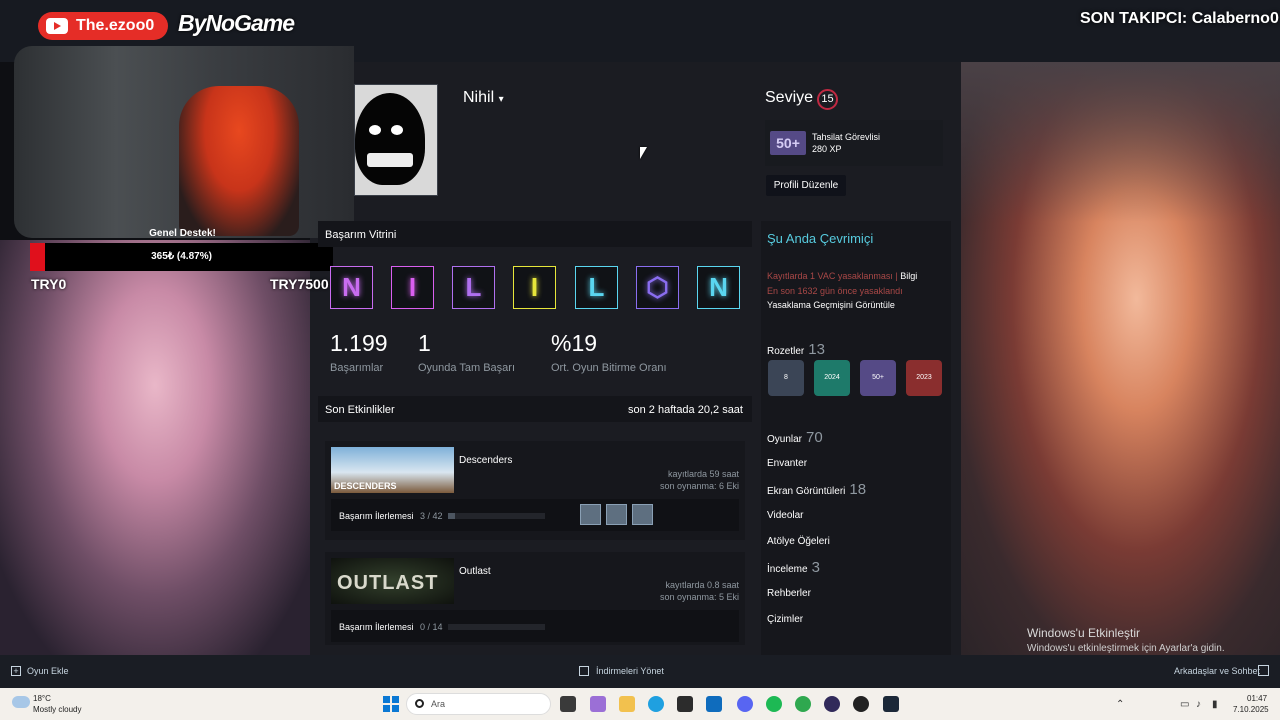 This screenshot has height=720, width=1280. Describe the element at coordinates (891, 704) in the screenshot. I see `steam-icon` at that location.